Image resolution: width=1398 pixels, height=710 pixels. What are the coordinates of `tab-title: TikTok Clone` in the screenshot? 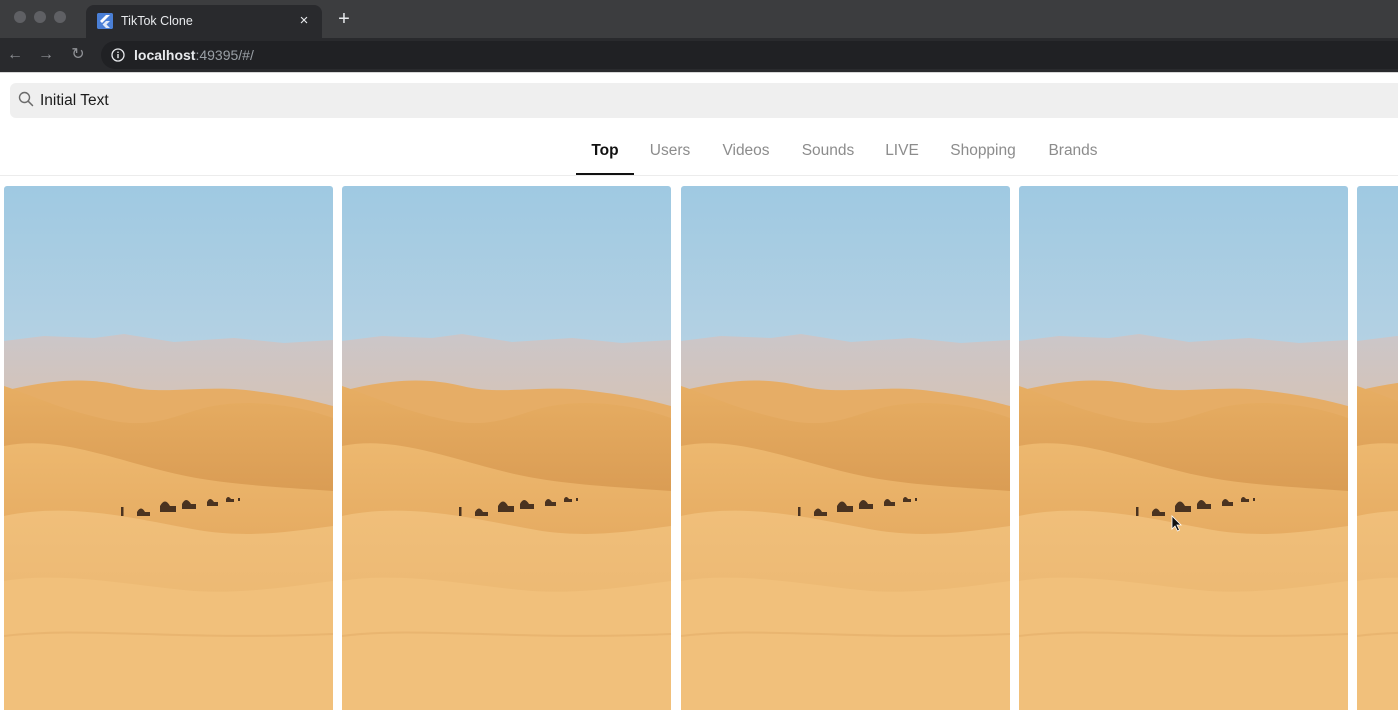 It's located at (157, 21).